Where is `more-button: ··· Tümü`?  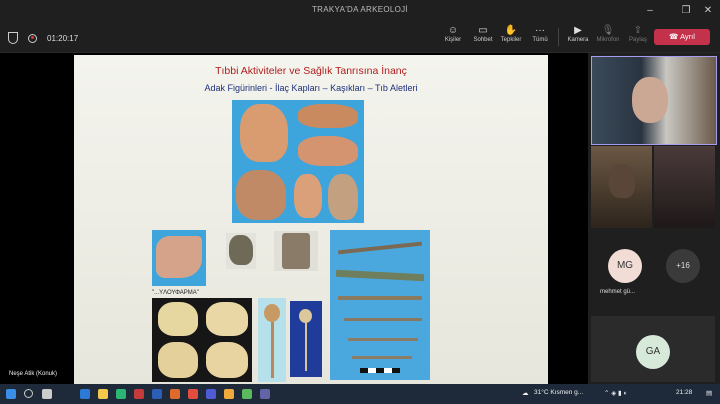 more-button: ··· Tümü is located at coordinates (540, 37).